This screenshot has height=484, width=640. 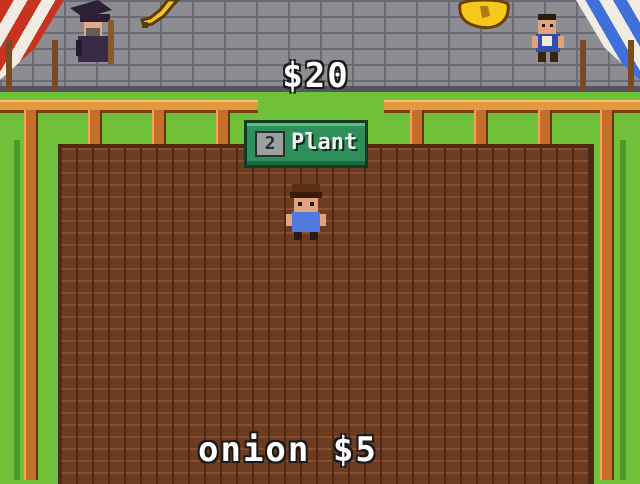 I want to click on farmer-character, so click(x=306, y=212).